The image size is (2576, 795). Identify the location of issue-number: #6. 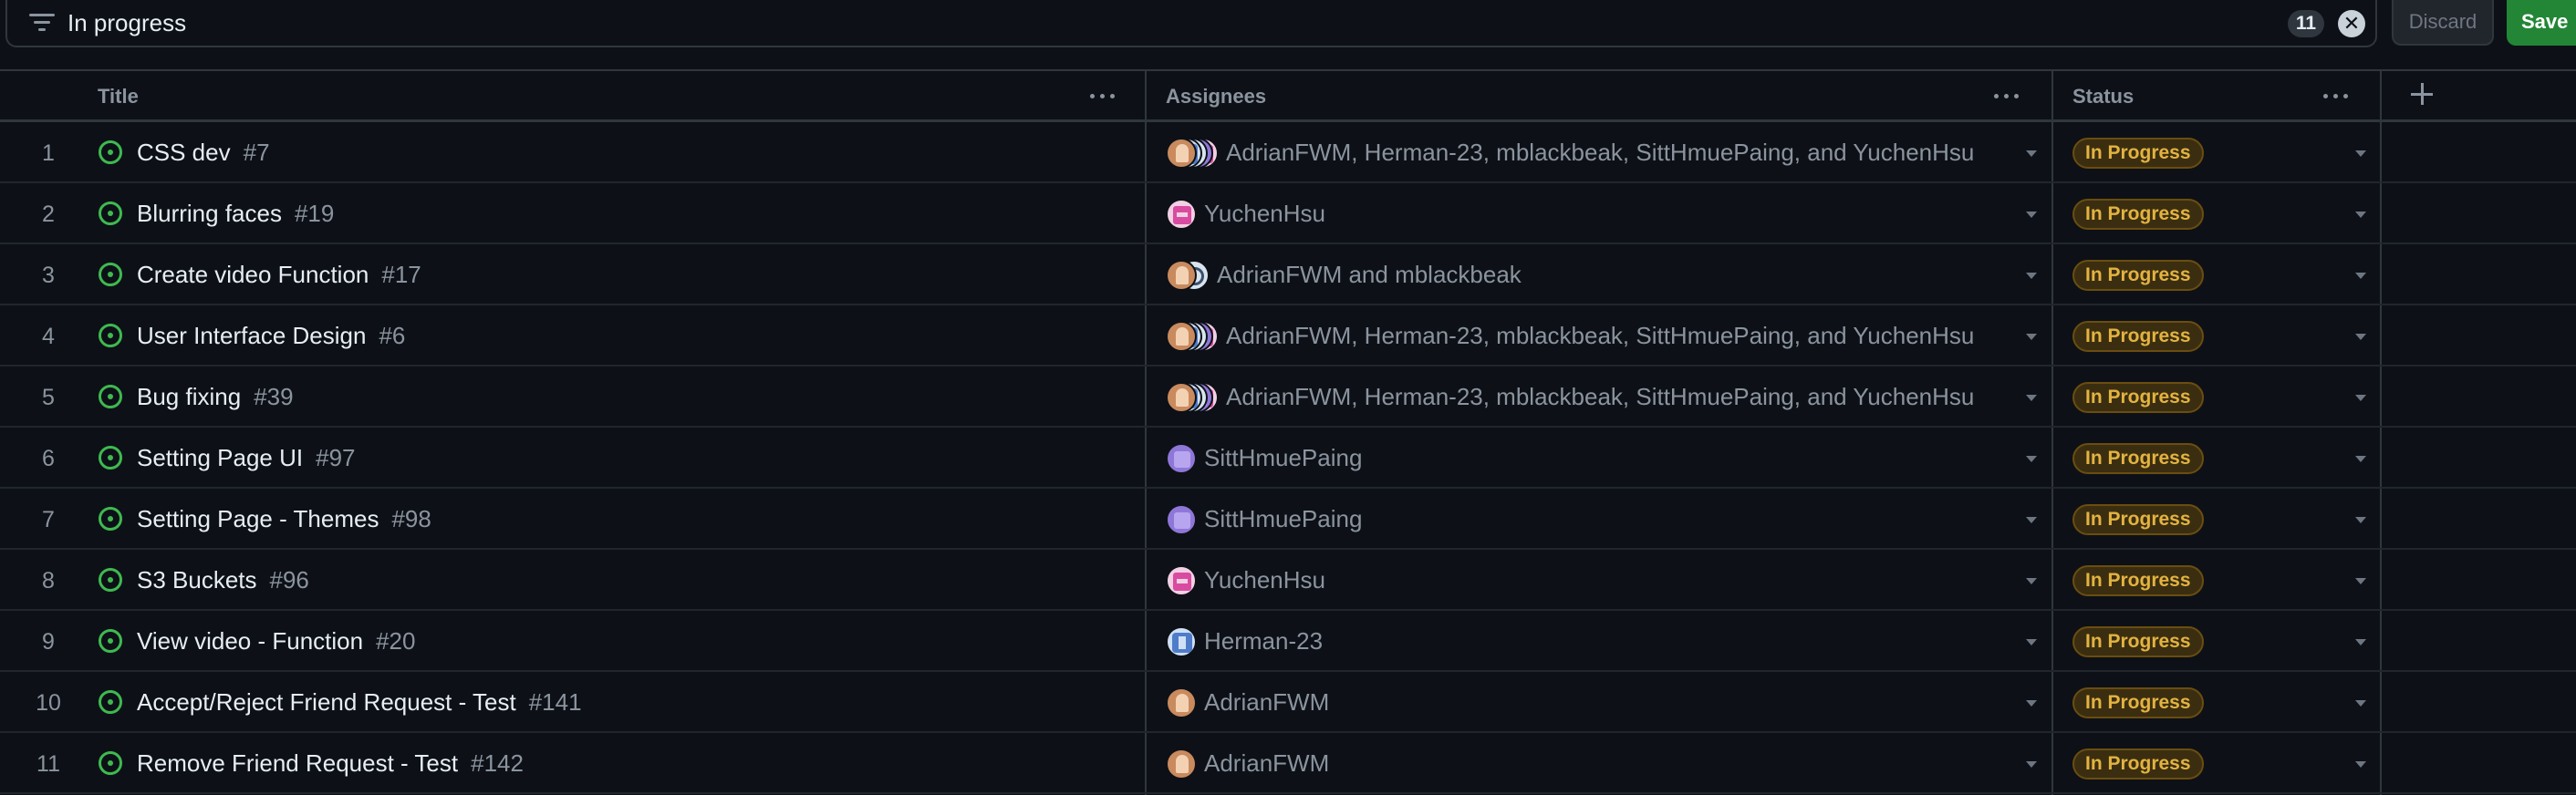
(392, 335).